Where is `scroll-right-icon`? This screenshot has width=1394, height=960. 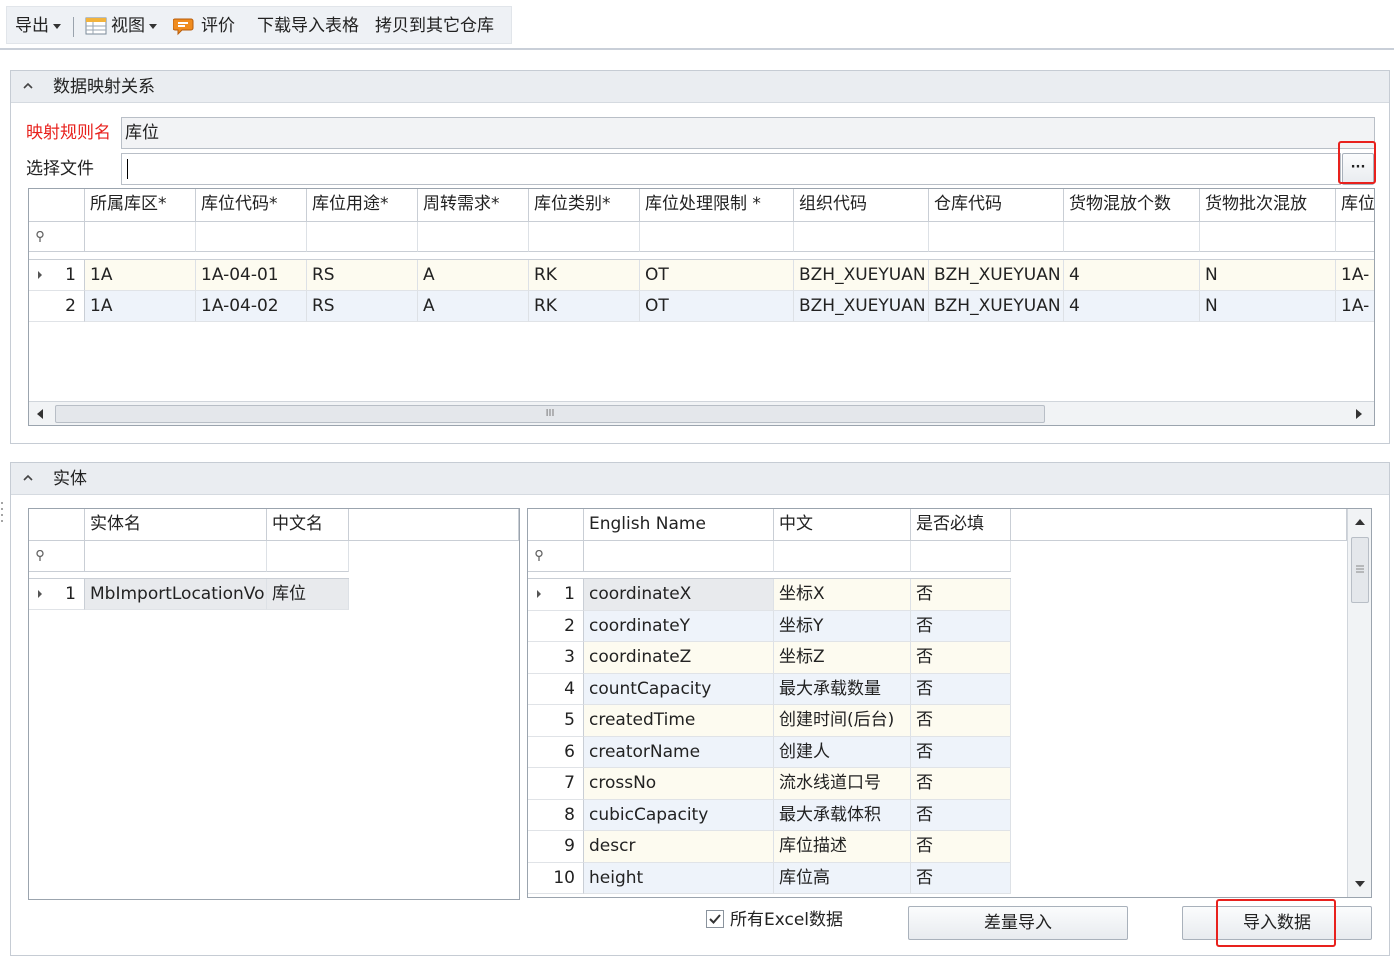 scroll-right-icon is located at coordinates (1359, 414).